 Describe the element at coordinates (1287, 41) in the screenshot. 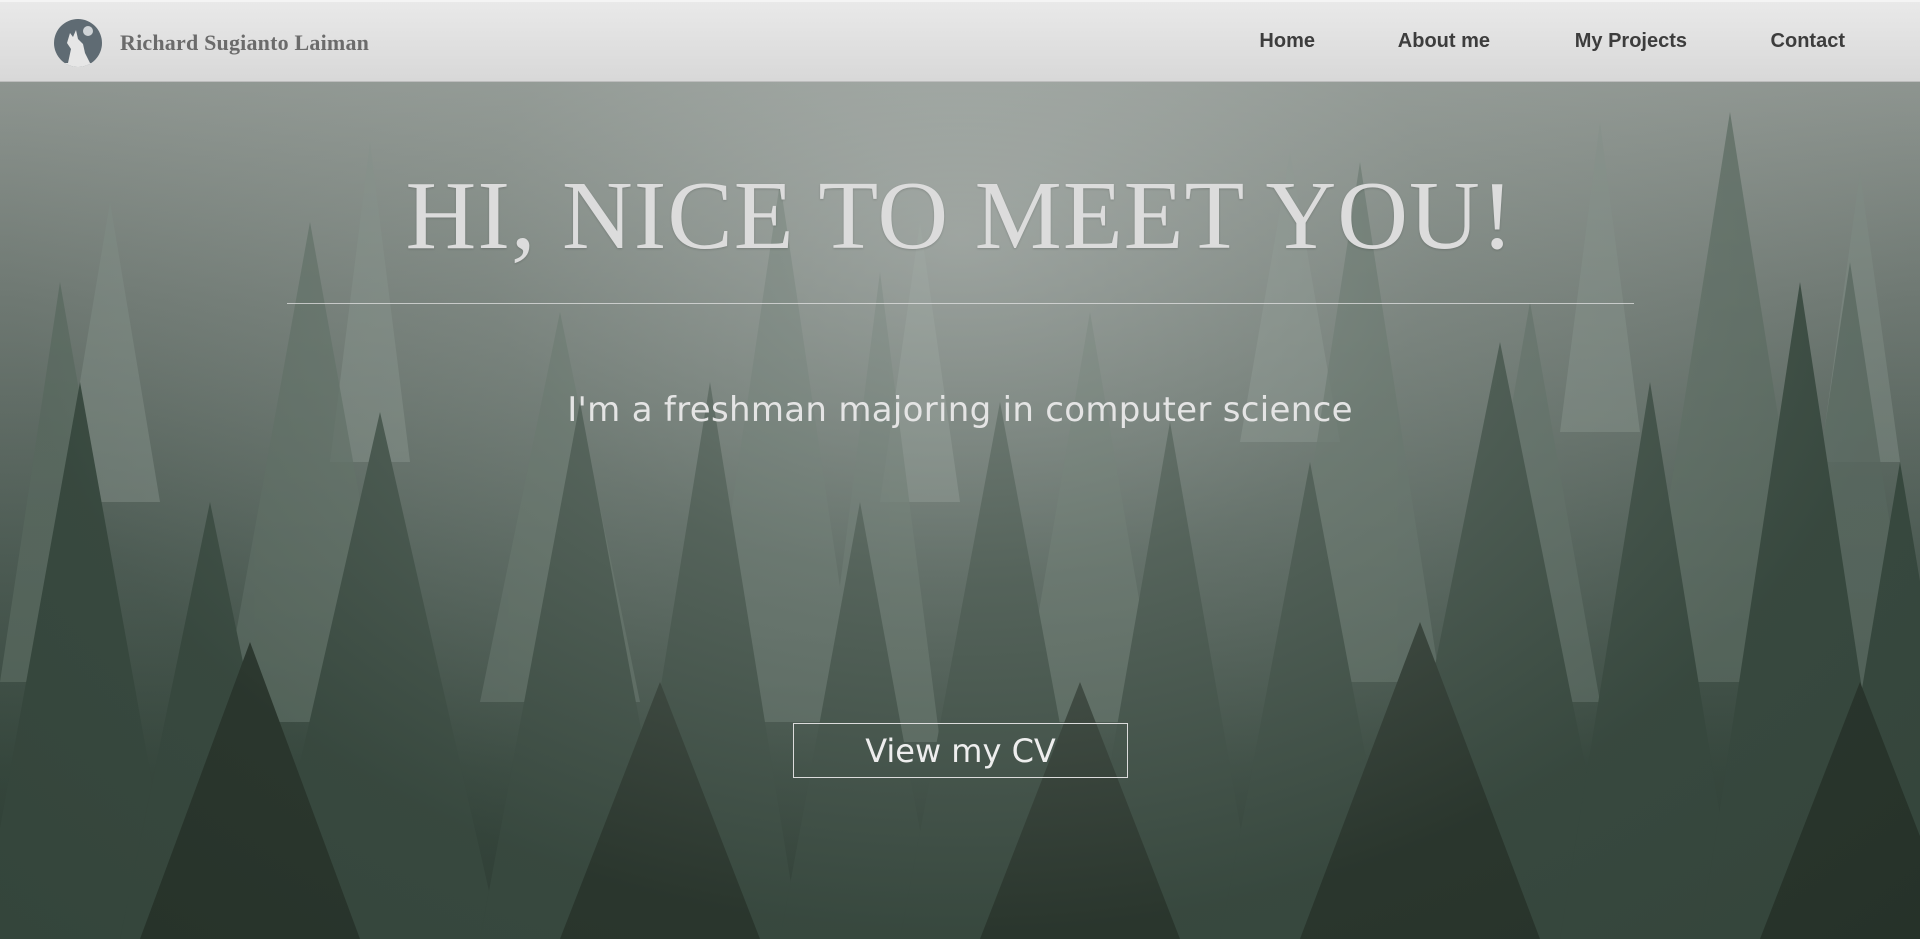

I see `nav-home: Home` at that location.